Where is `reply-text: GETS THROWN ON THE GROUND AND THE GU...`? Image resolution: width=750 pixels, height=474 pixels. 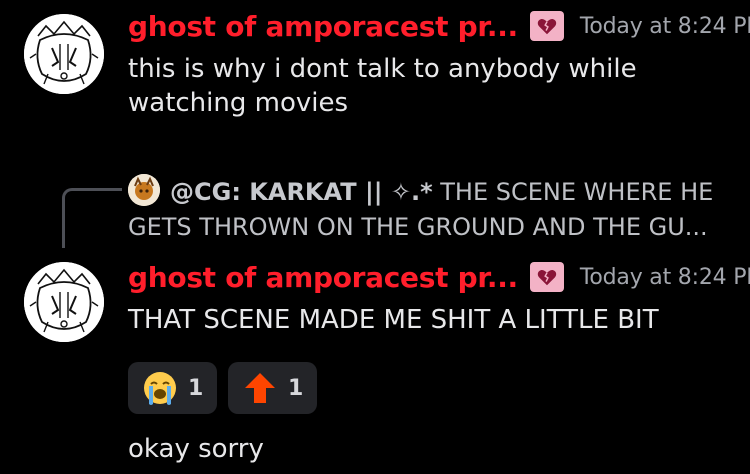
reply-text: GETS THROWN ON THE GROUND AND THE GU... is located at coordinates (418, 227).